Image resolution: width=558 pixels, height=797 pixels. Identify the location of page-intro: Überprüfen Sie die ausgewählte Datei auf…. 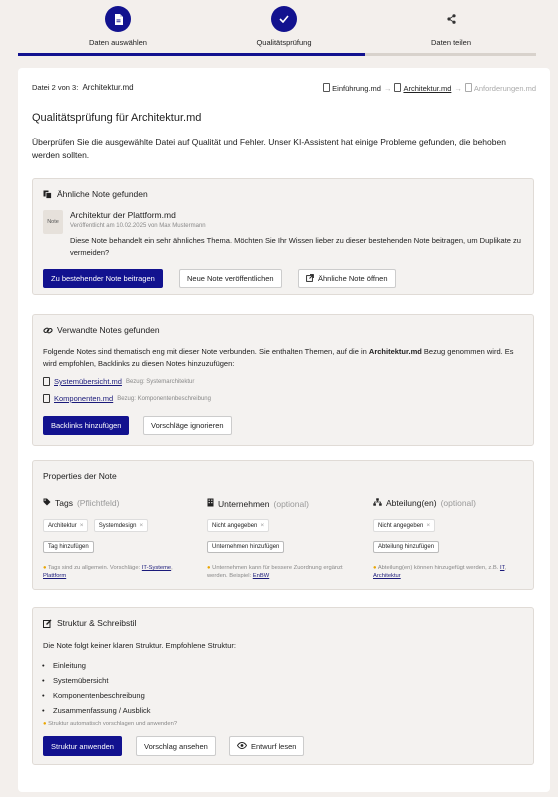
(269, 148).